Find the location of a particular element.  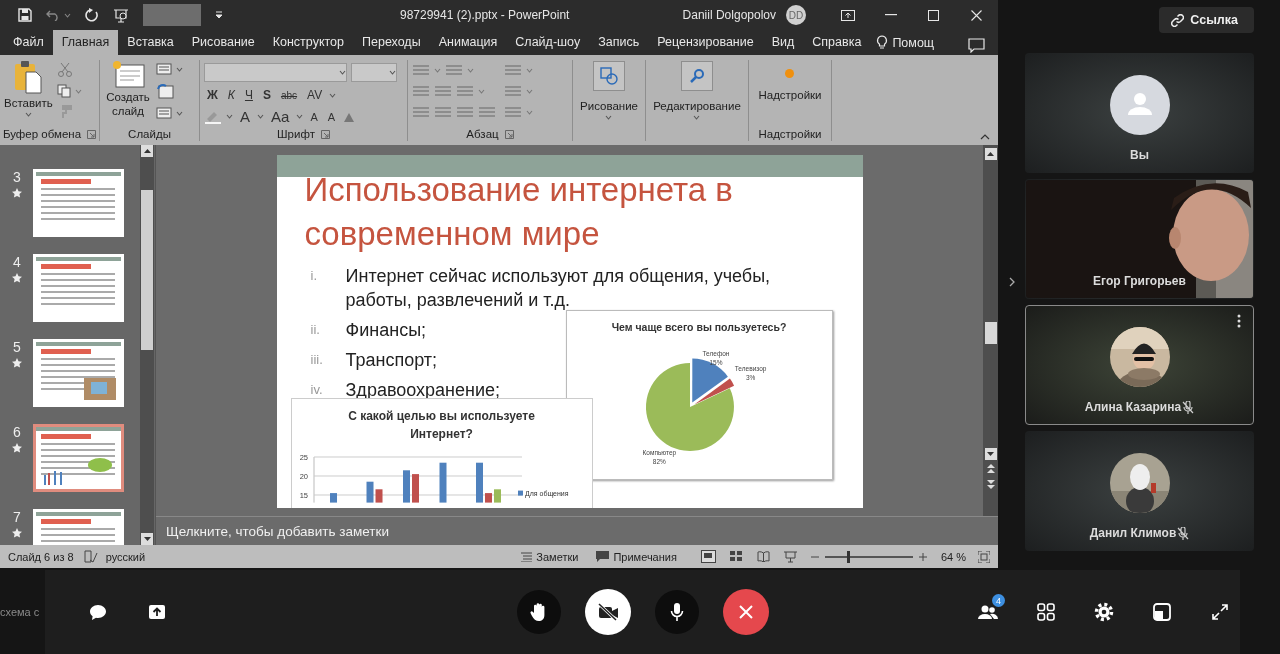

language-label: русский is located at coordinates (125, 556).